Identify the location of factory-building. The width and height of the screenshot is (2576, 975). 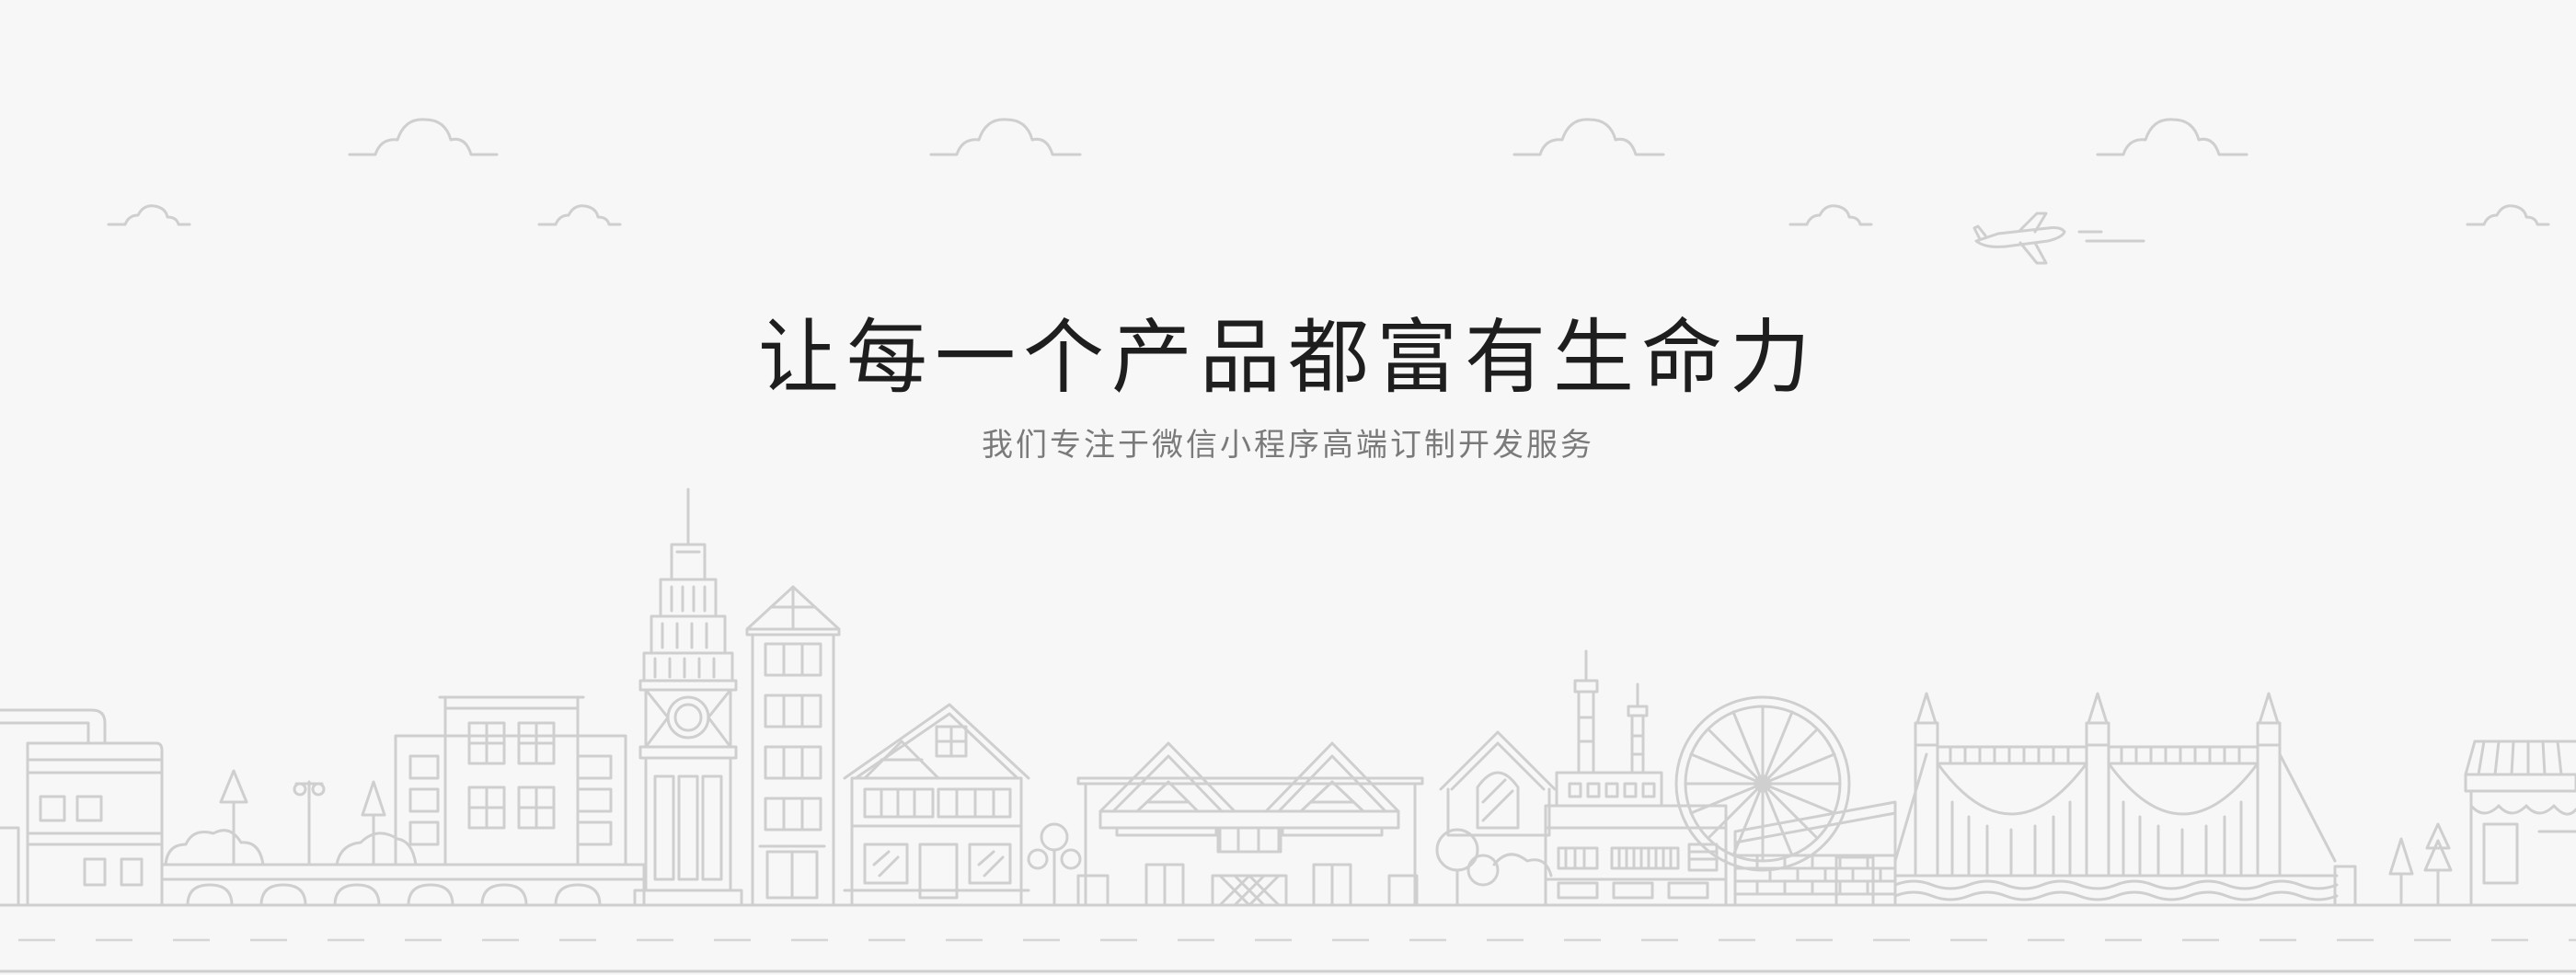
(82, 807).